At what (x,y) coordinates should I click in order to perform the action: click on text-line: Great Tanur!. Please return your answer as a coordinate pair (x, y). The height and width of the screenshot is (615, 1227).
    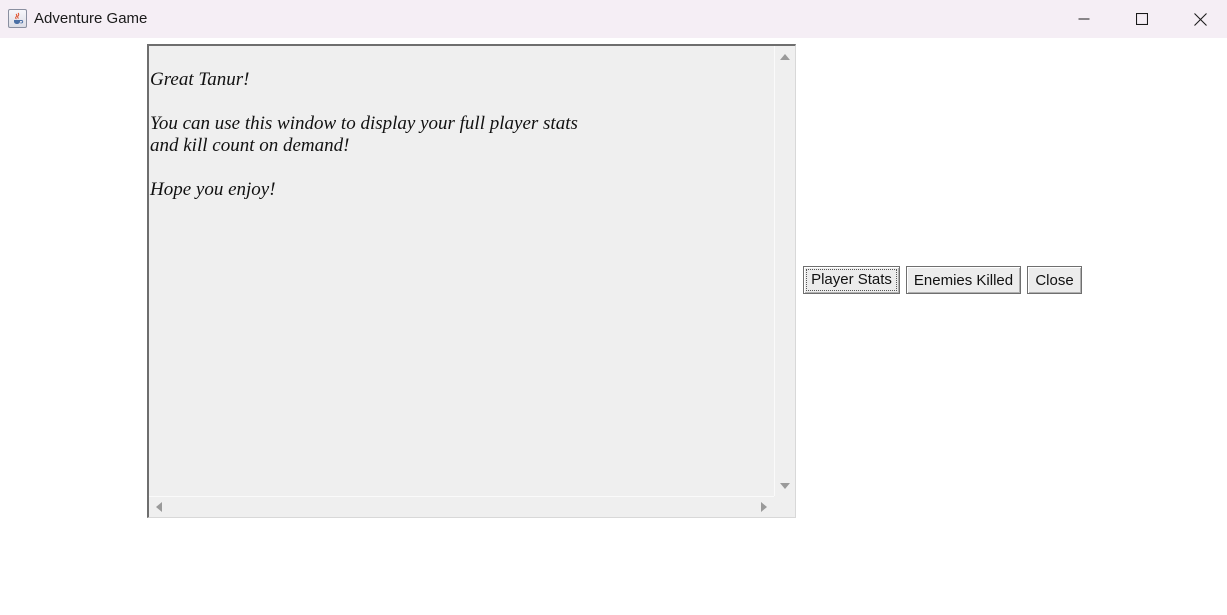
    Looking at the image, I should click on (200, 79).